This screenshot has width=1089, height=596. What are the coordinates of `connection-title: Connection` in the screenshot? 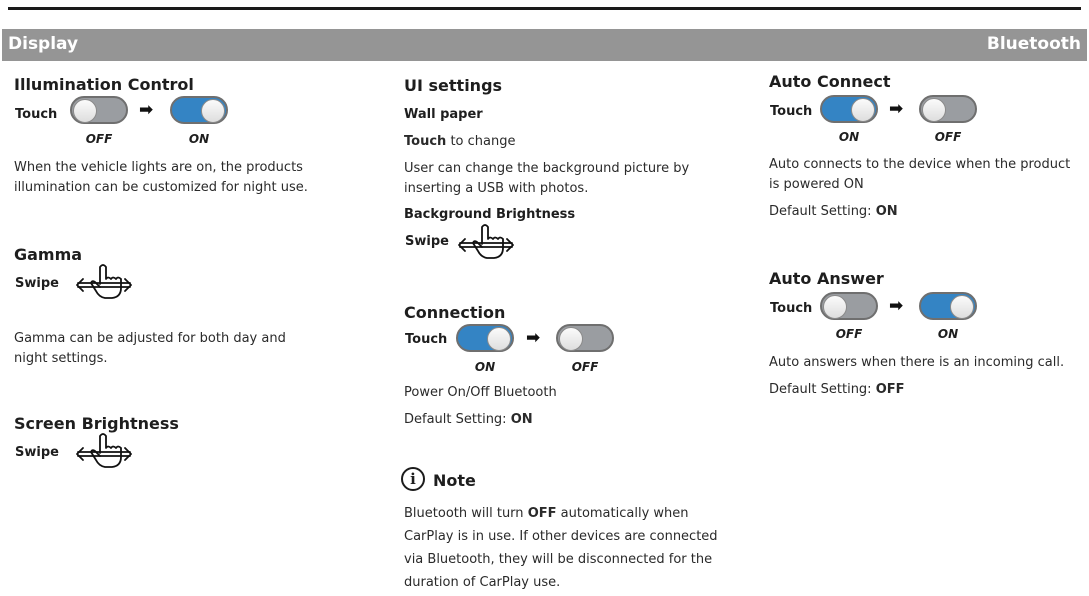 It's located at (455, 312).